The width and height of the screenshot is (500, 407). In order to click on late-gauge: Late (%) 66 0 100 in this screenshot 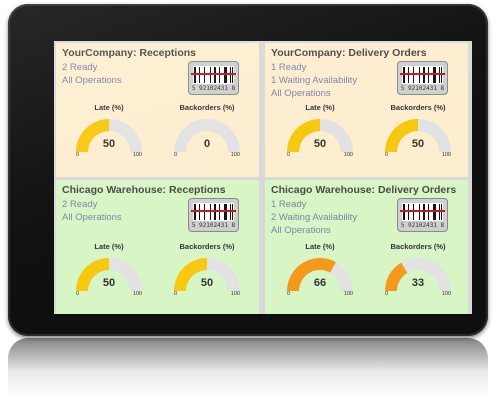, I will do `click(320, 270)`.